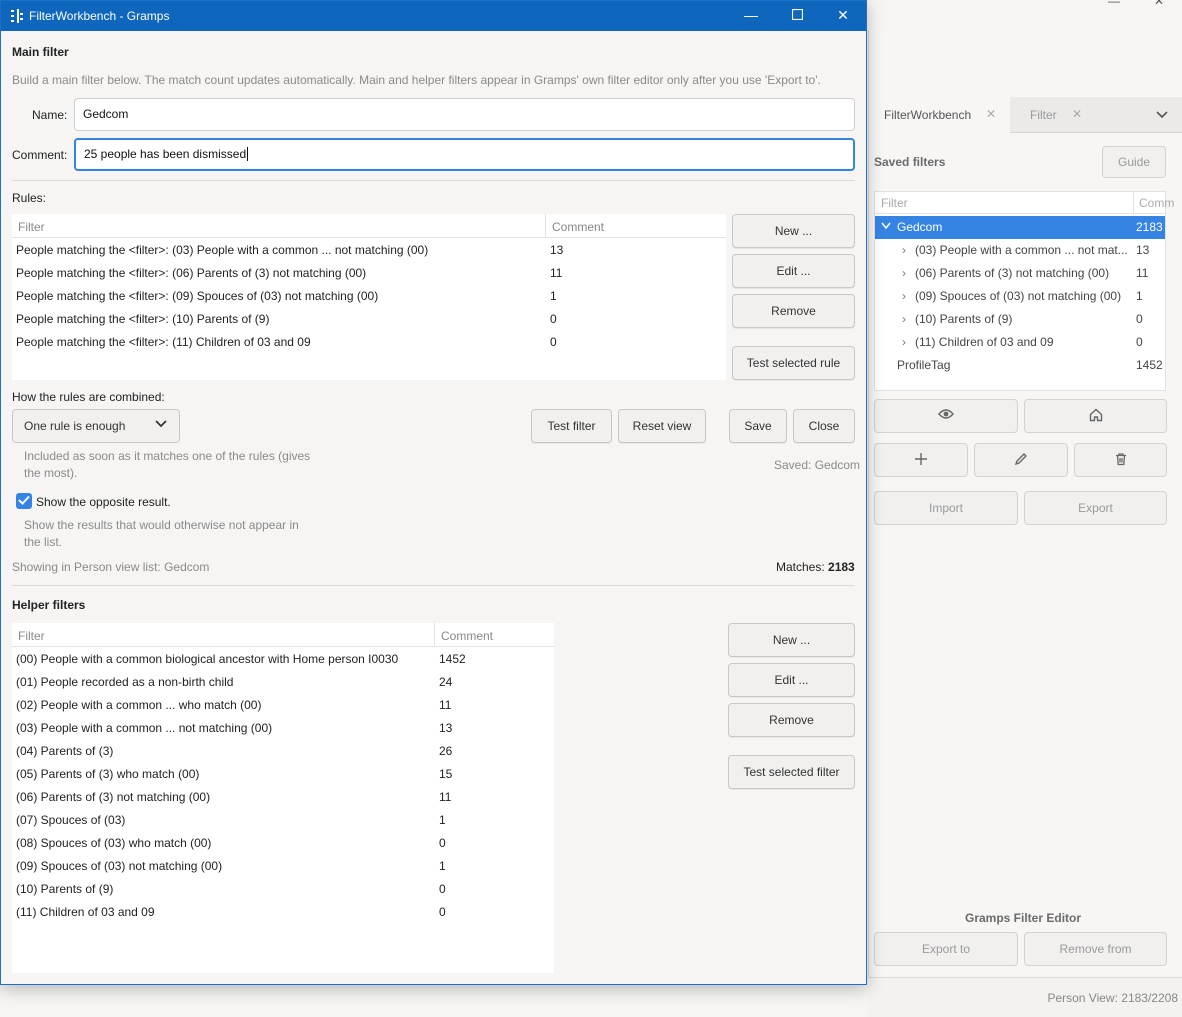 The height and width of the screenshot is (1017, 1182). What do you see at coordinates (283, 635) in the screenshot?
I see `helper-list-header: Filter Comment` at bounding box center [283, 635].